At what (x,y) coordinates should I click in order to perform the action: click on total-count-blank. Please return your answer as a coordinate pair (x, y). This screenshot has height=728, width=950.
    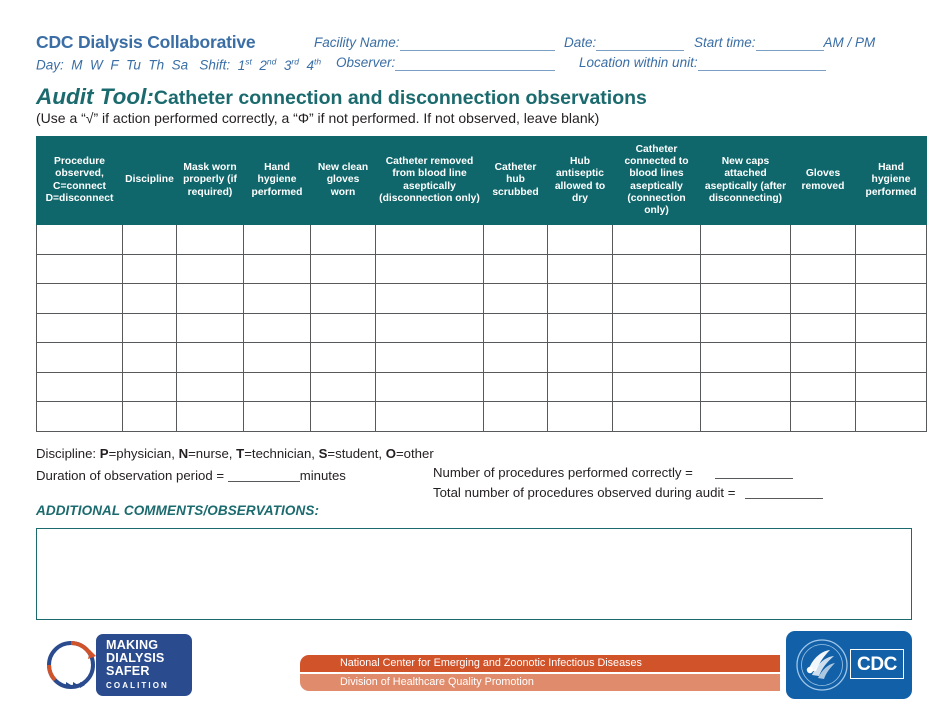
    Looking at the image, I should click on (784, 491).